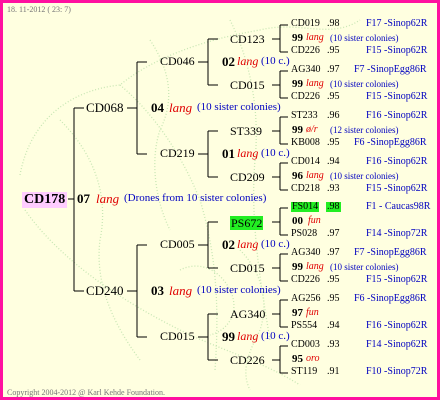 The height and width of the screenshot is (400, 440). Describe the element at coordinates (333, 115) in the screenshot. I see `g4-val: .96` at that location.